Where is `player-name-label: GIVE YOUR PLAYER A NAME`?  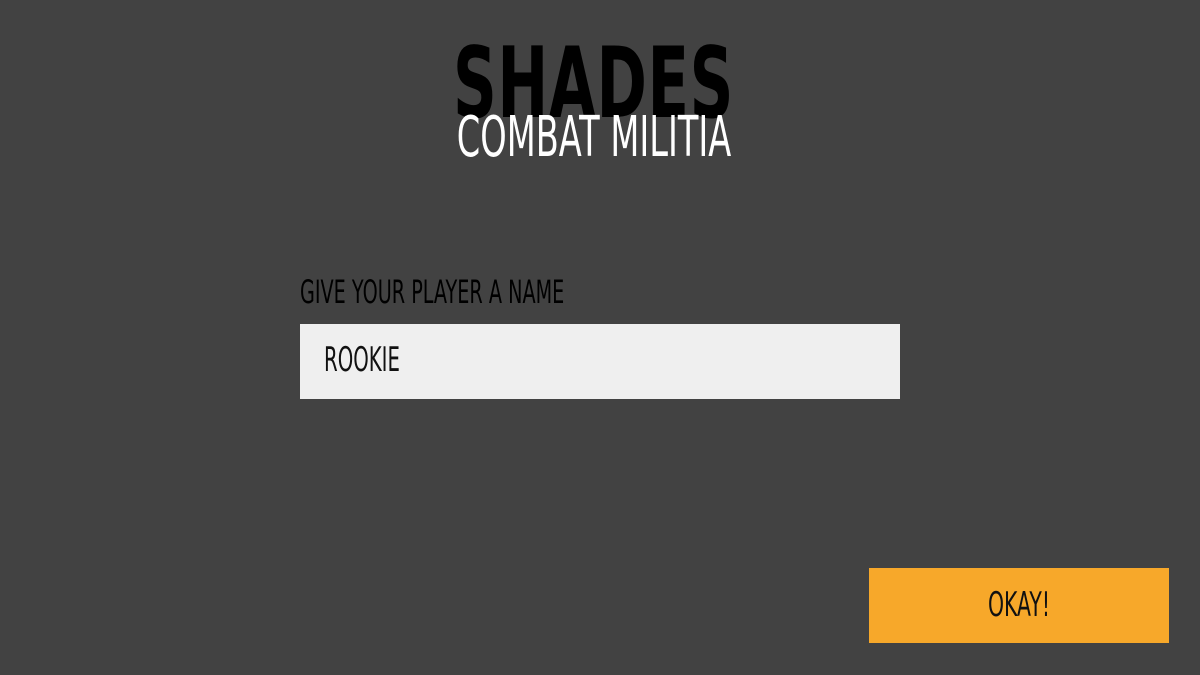 player-name-label: GIVE YOUR PLAYER A NAME is located at coordinates (432, 292).